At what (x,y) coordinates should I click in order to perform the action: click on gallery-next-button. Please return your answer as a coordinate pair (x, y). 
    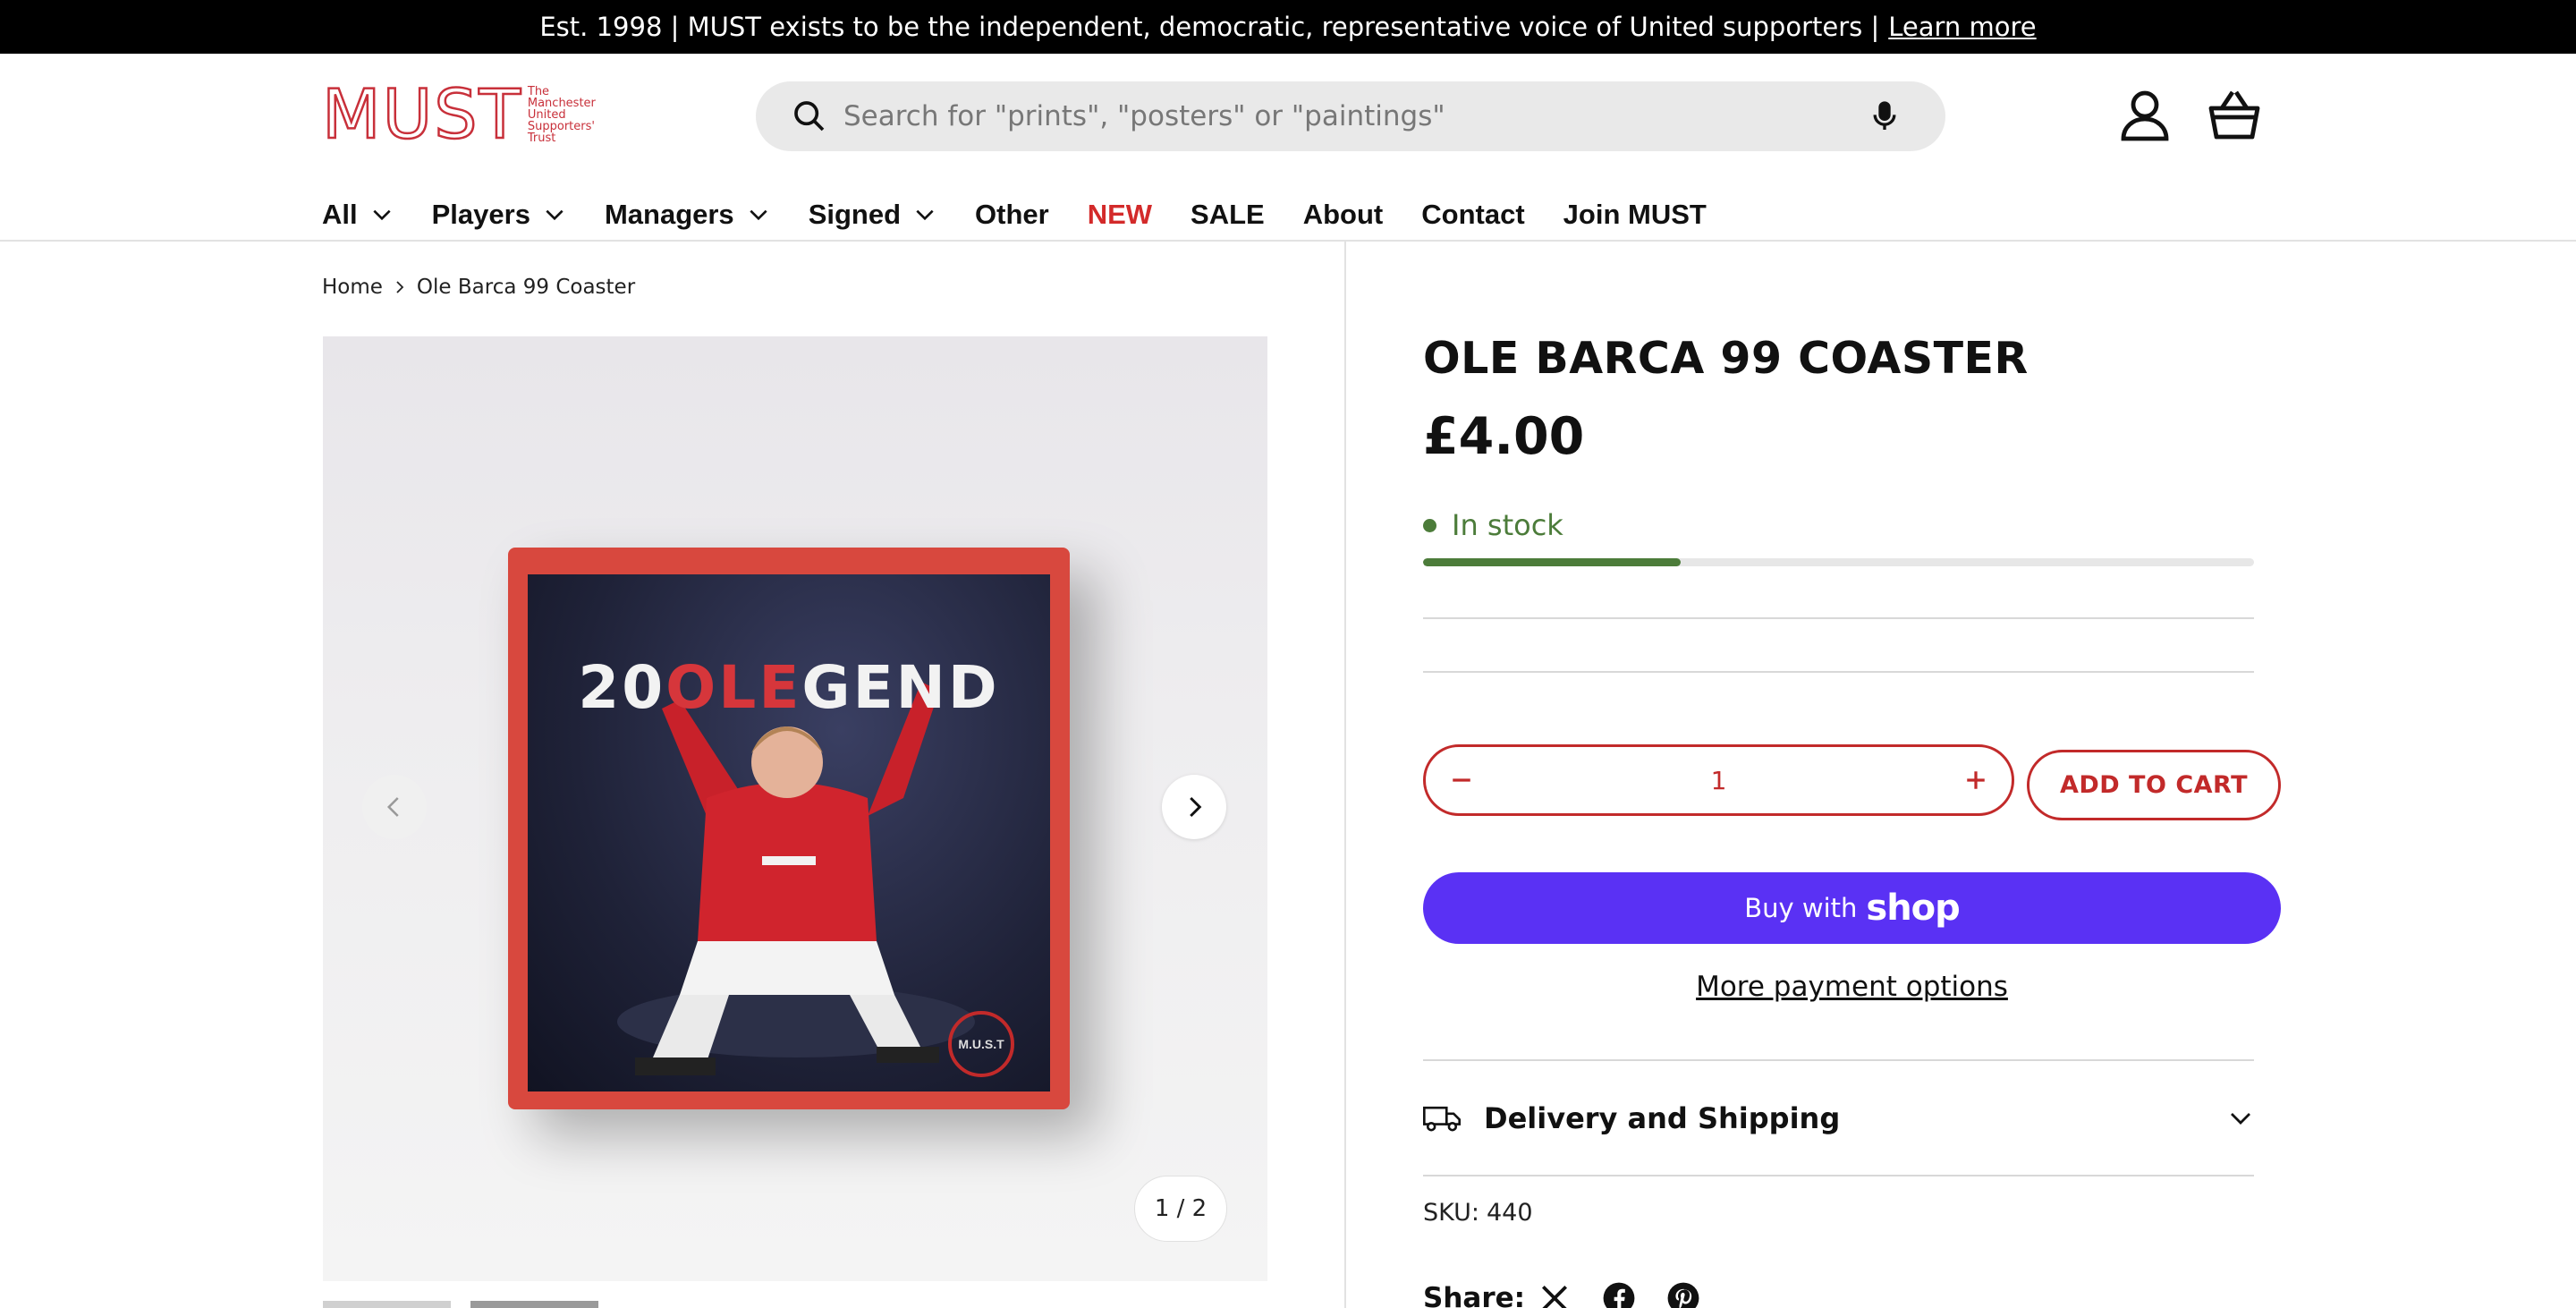
    Looking at the image, I should click on (1194, 807).